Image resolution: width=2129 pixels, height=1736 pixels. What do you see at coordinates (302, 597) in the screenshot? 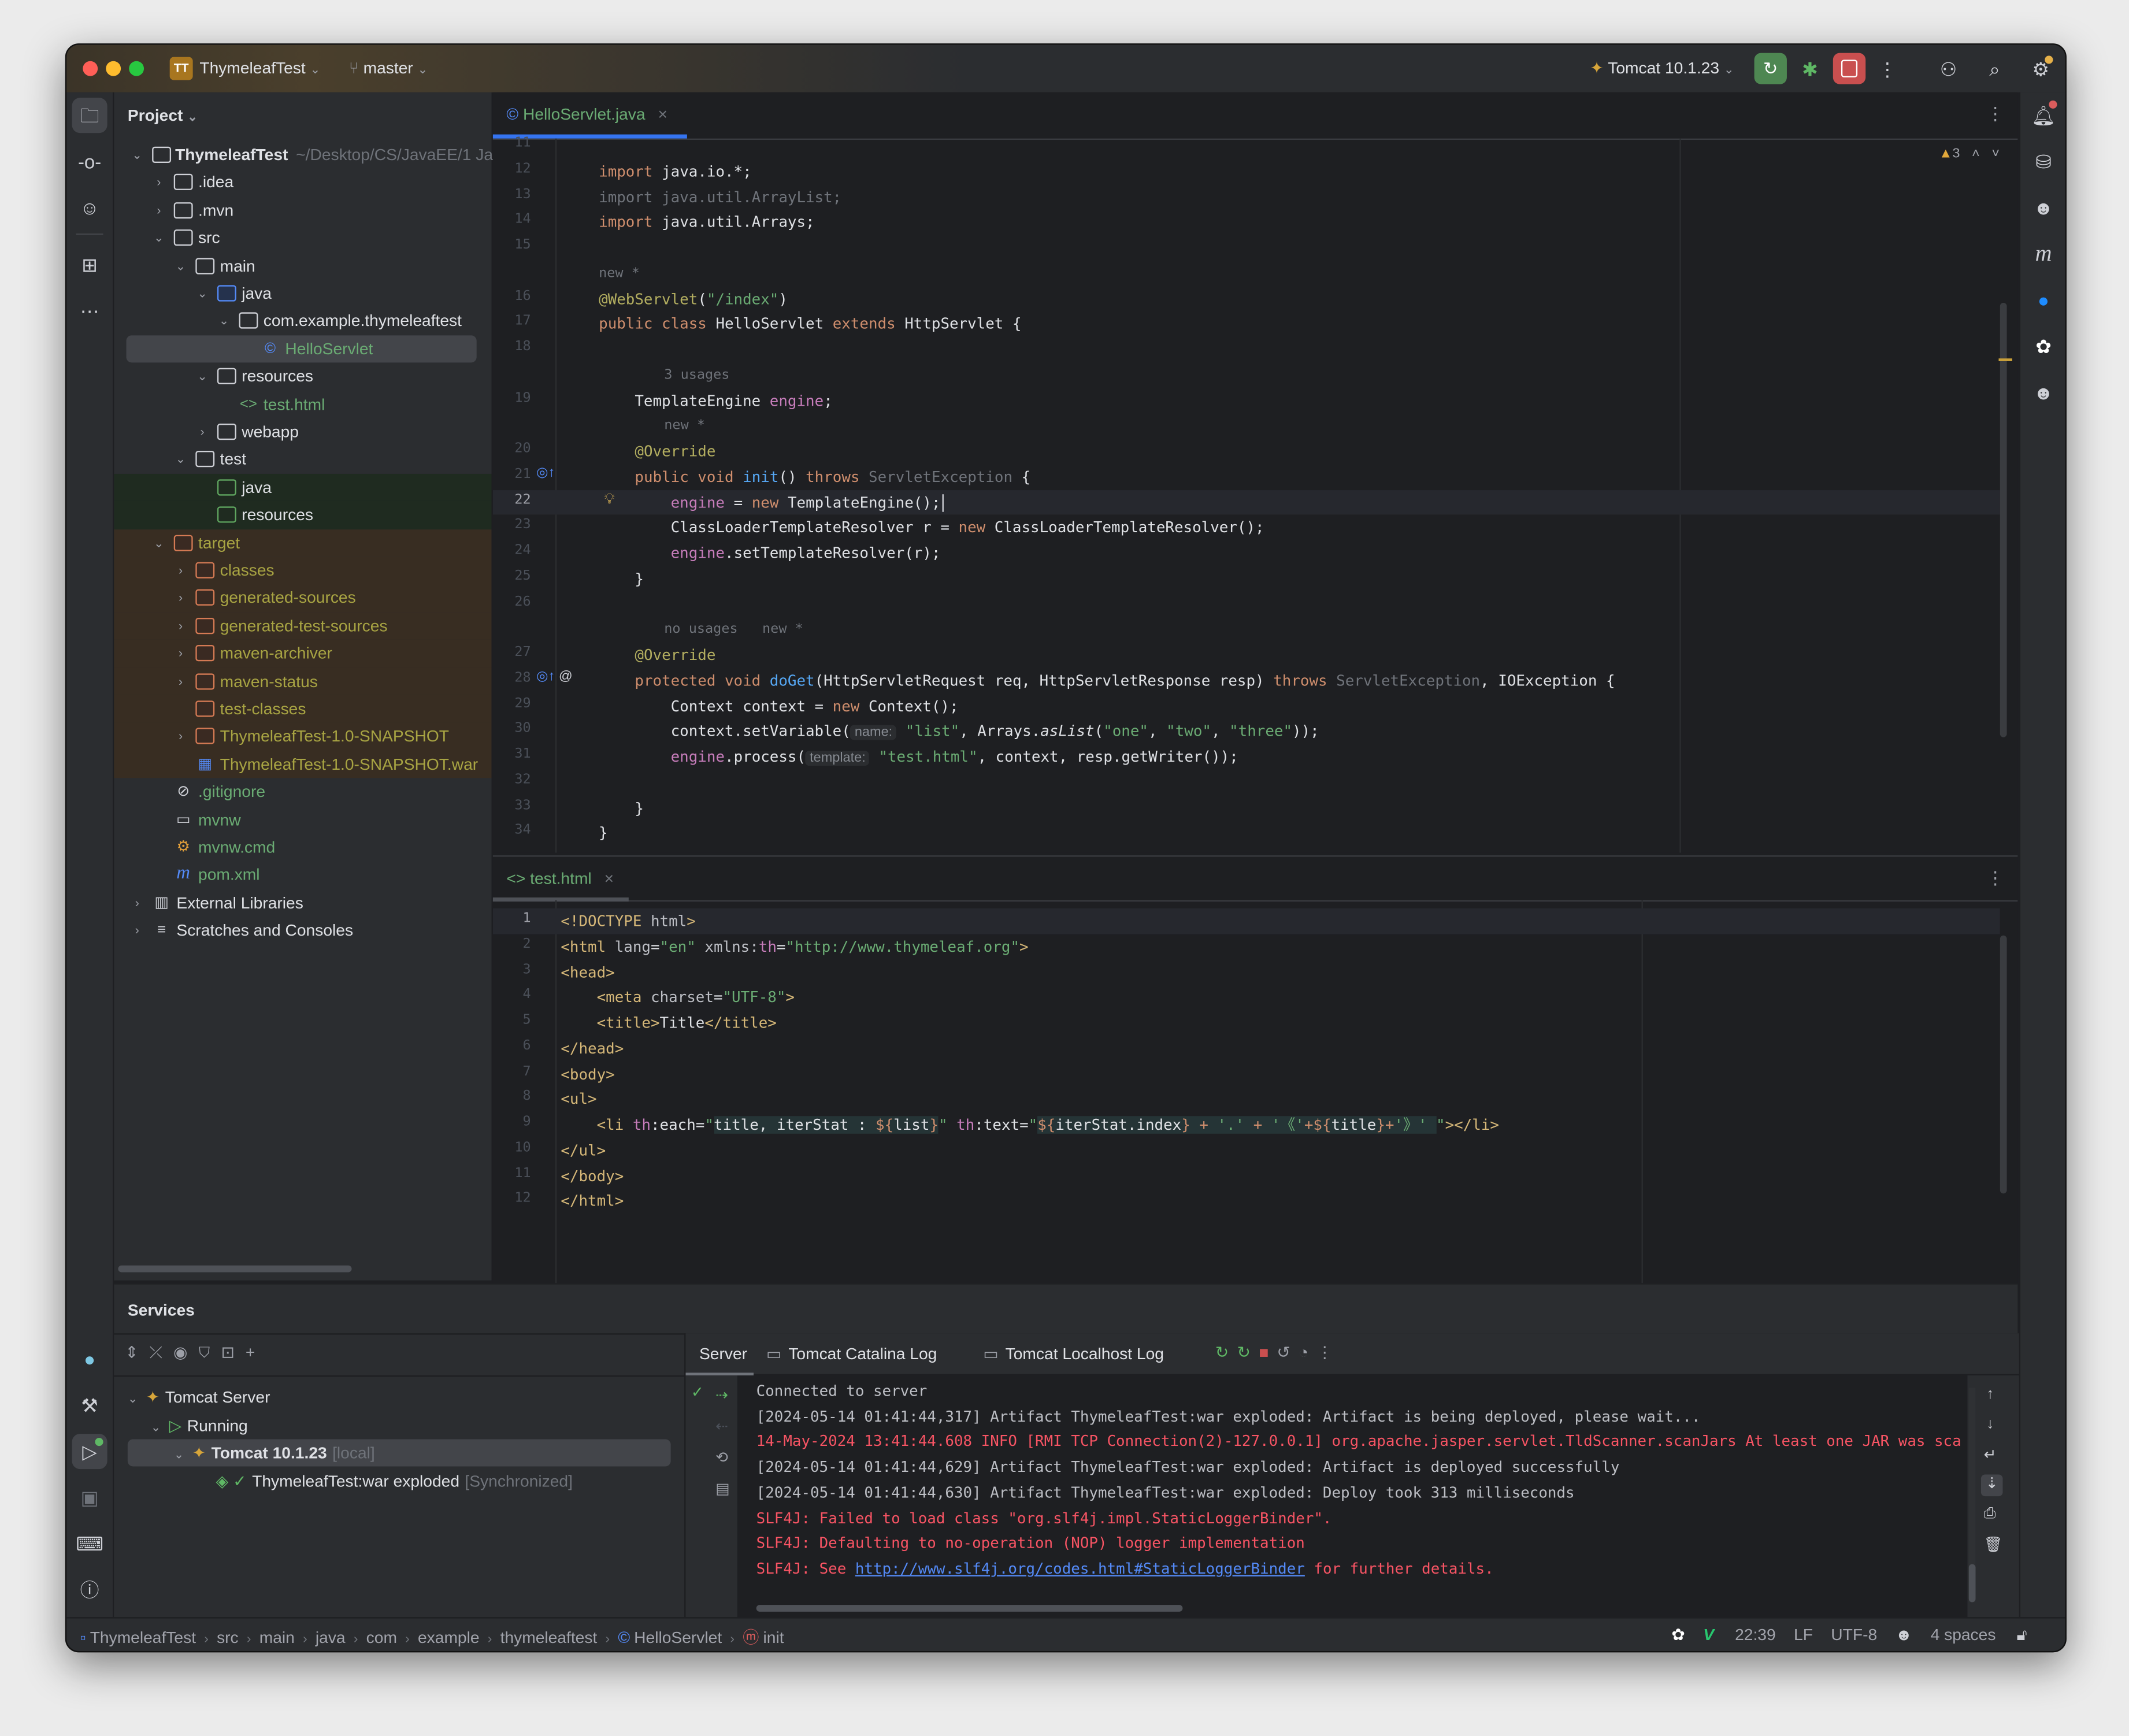
I see `tree-item: › generated-sources` at bounding box center [302, 597].